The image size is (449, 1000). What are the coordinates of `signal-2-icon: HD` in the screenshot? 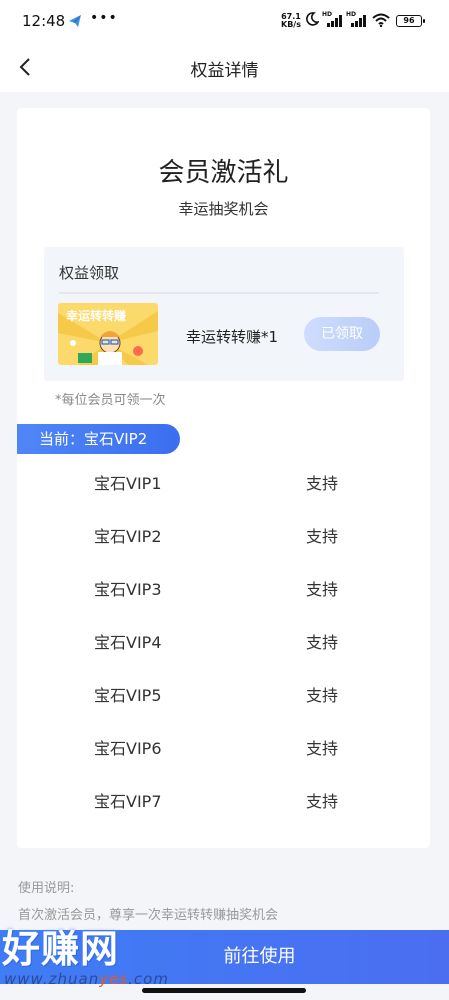 It's located at (357, 19).